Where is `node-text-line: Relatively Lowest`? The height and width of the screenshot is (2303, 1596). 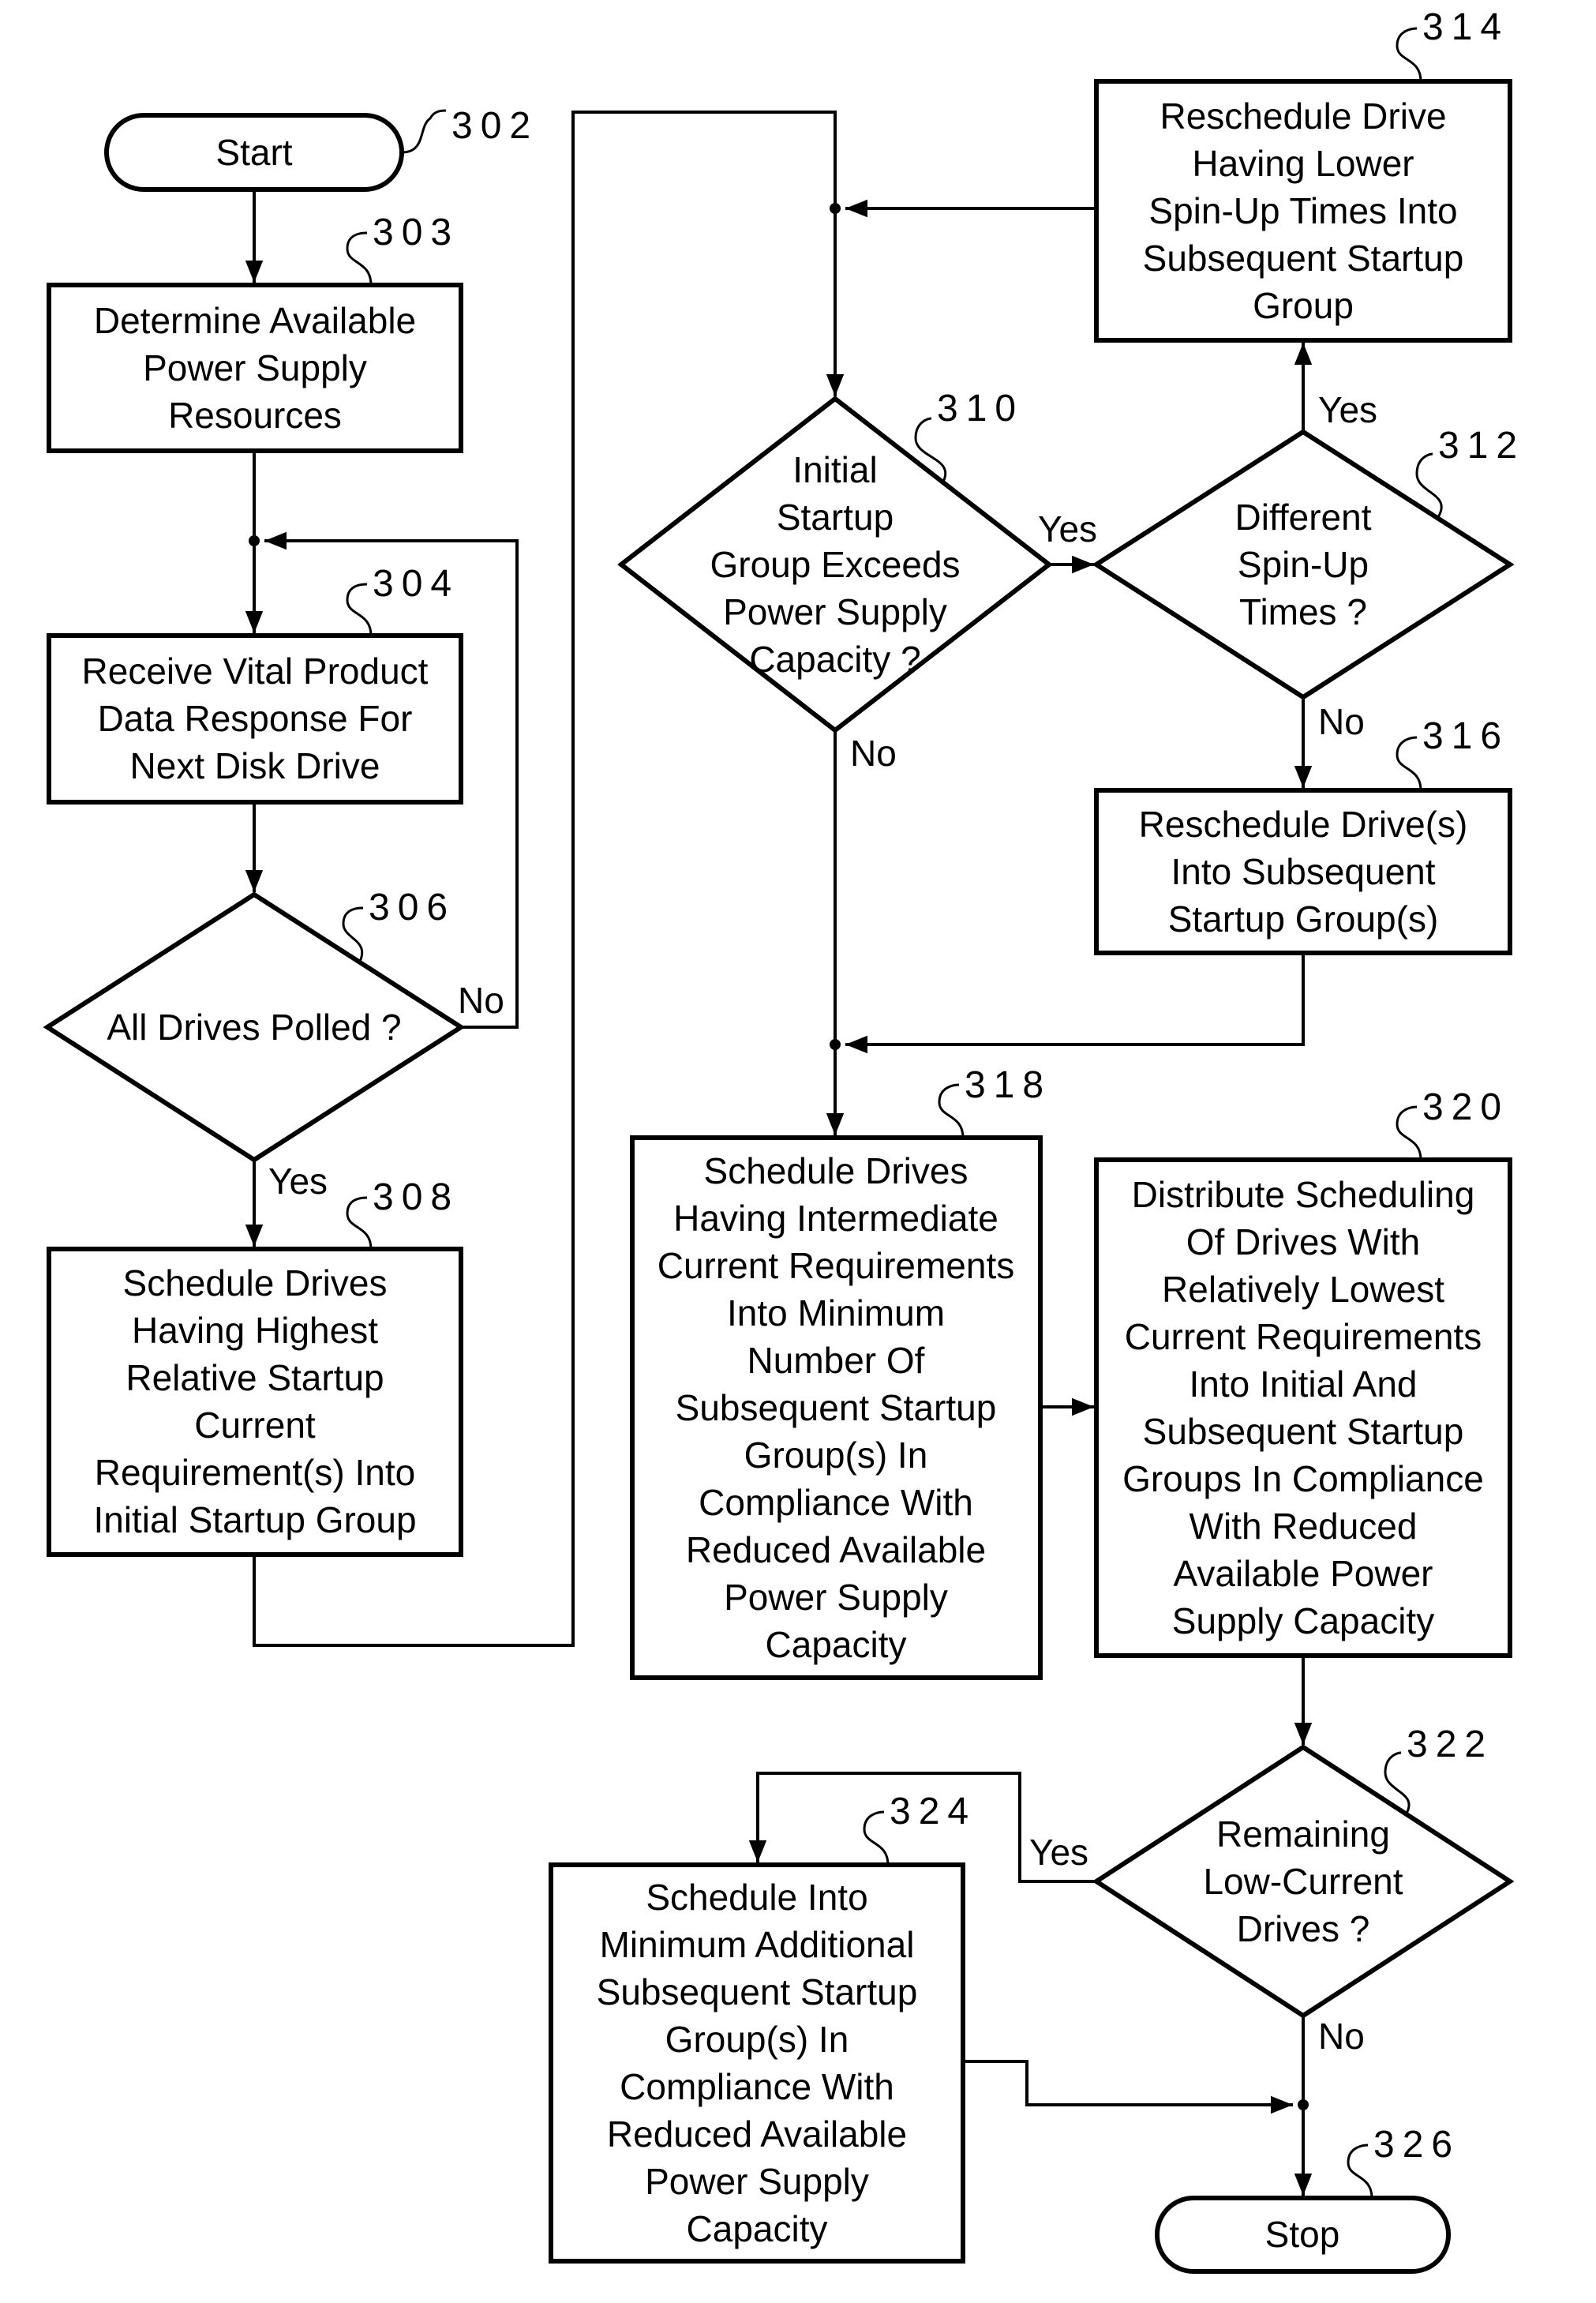 node-text-line: Relatively Lowest is located at coordinates (1303, 1289).